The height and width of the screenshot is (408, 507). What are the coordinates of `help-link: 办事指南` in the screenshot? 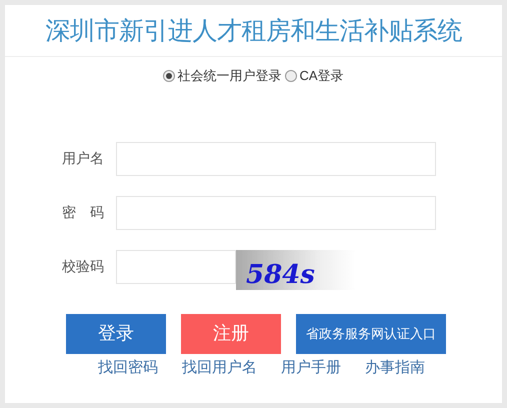 It's located at (407, 367).